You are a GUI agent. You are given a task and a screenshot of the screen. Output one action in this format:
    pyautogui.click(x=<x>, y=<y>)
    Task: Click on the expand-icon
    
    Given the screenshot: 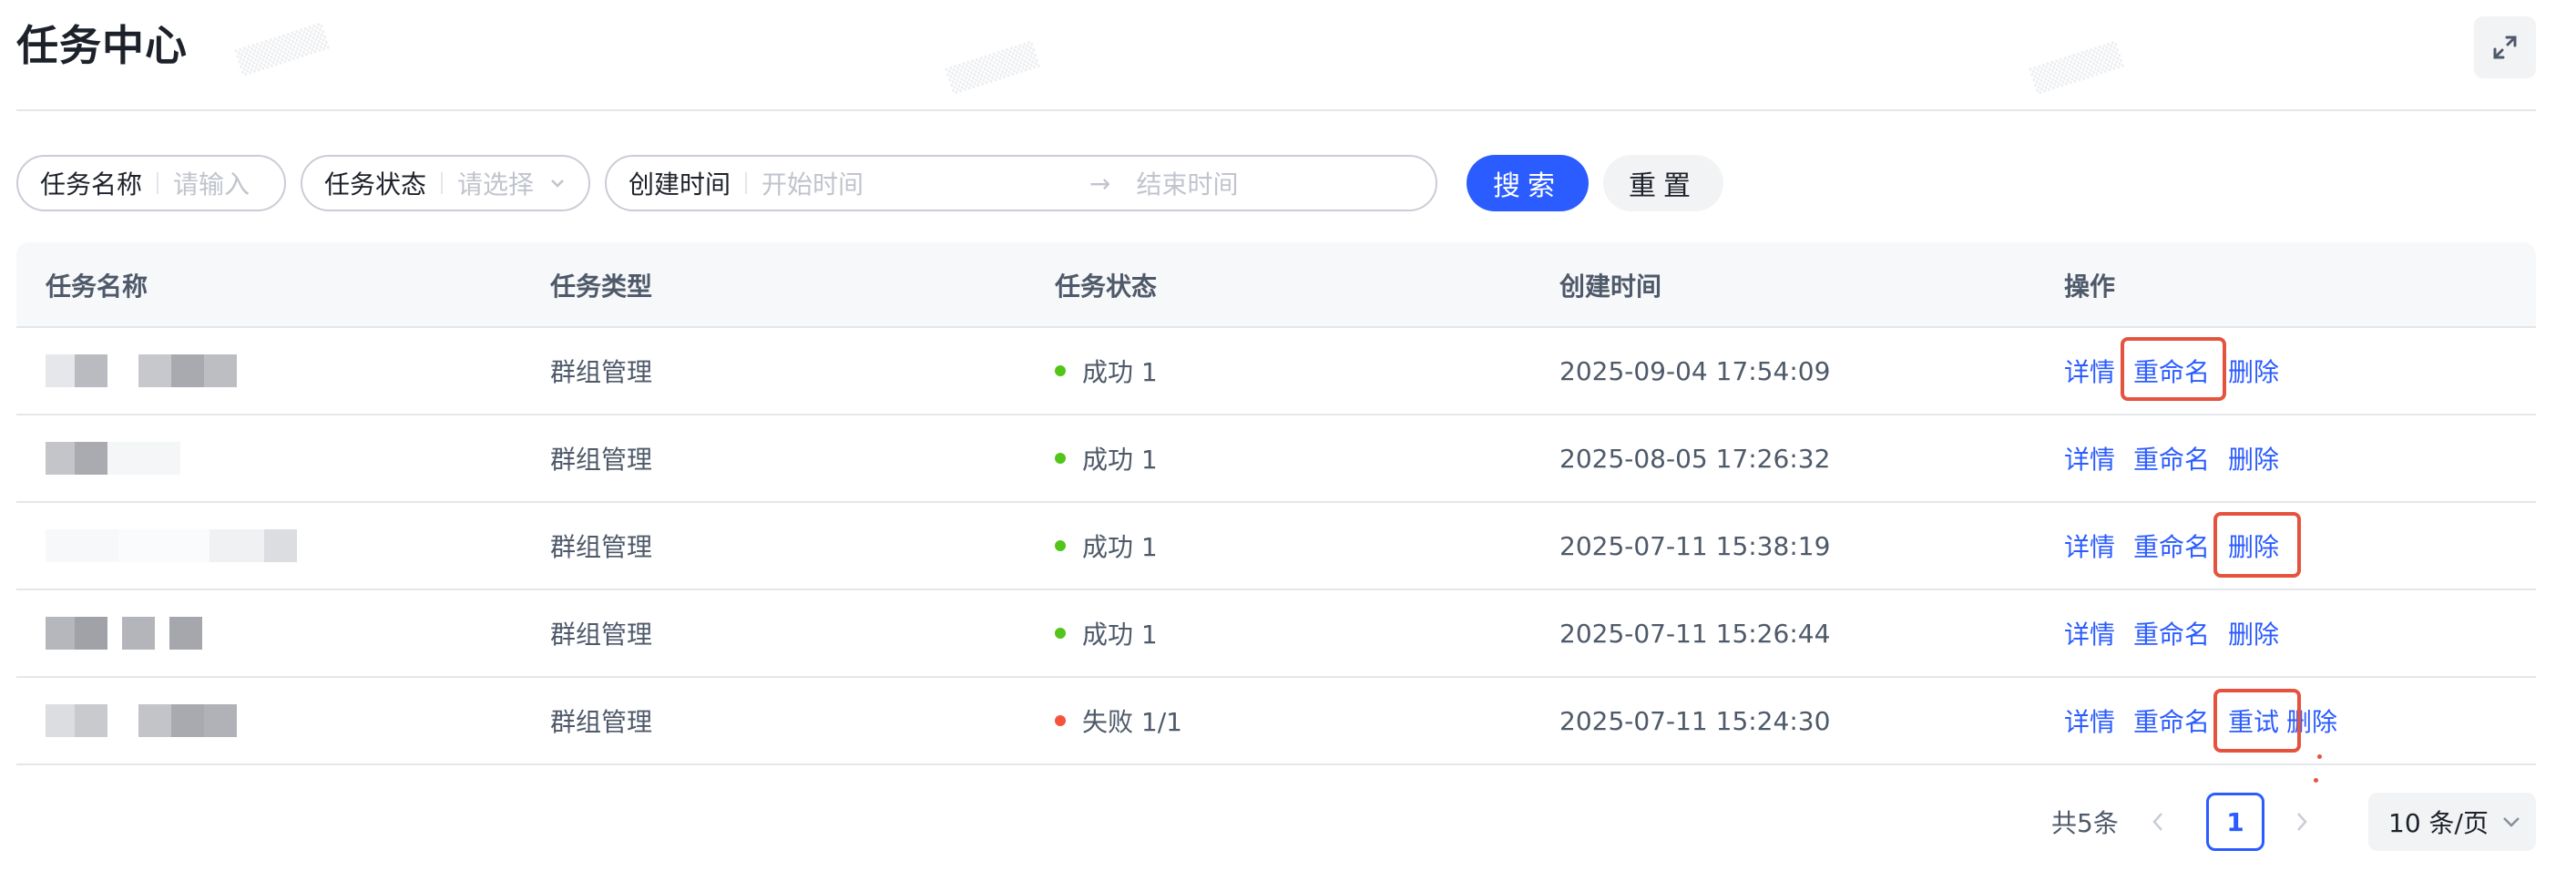 What is the action you would take?
    pyautogui.click(x=2505, y=47)
    